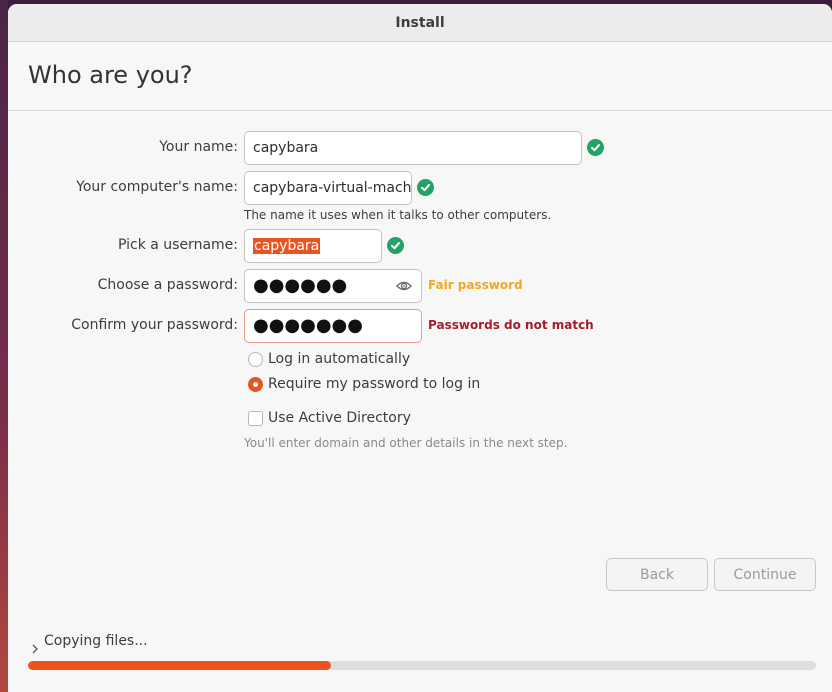  Describe the element at coordinates (475, 285) in the screenshot. I see `password-strength: Fair password` at that location.